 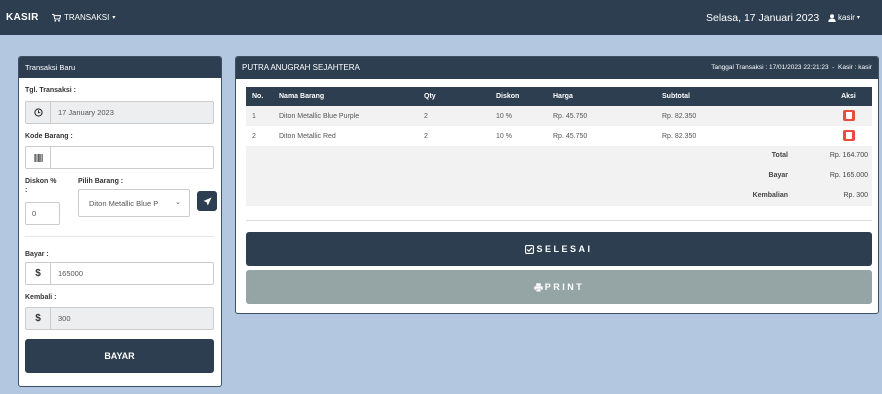 I want to click on user-name: kasir, so click(x=846, y=17).